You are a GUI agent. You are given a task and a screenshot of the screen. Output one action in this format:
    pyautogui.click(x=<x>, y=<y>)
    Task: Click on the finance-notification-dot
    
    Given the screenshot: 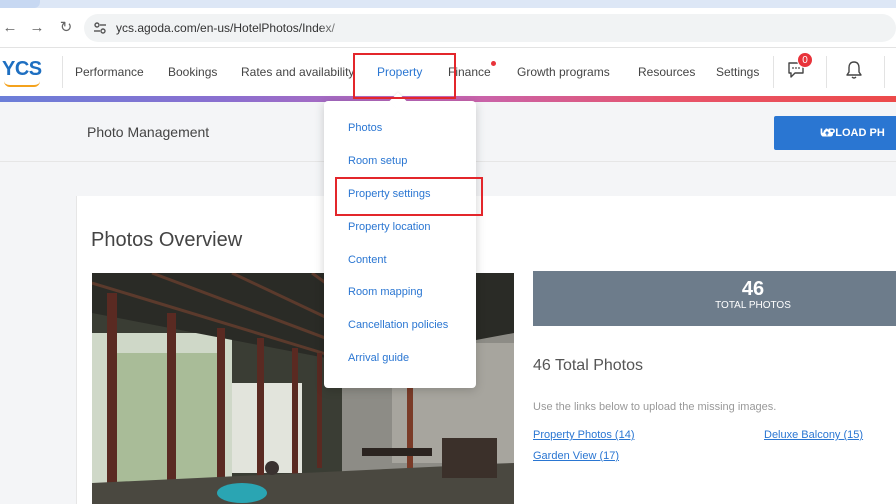 What is the action you would take?
    pyautogui.click(x=493, y=63)
    